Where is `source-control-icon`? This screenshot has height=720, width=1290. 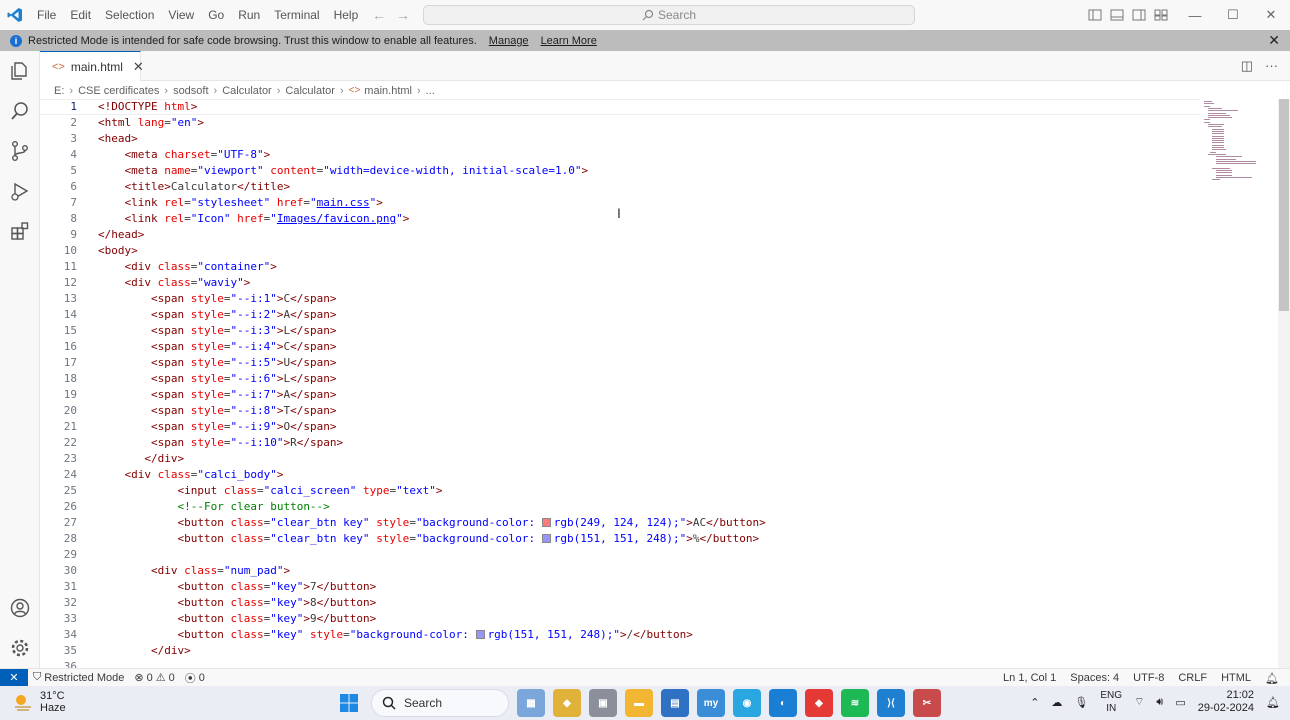
source-control-icon is located at coordinates (20, 151).